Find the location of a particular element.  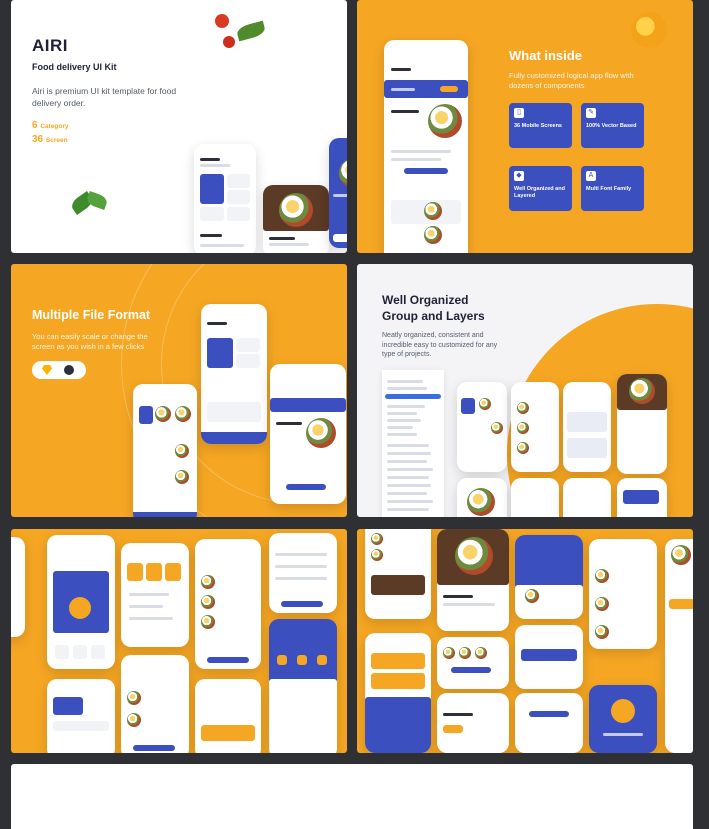

stat-screen-number: 36 is located at coordinates (38, 139).